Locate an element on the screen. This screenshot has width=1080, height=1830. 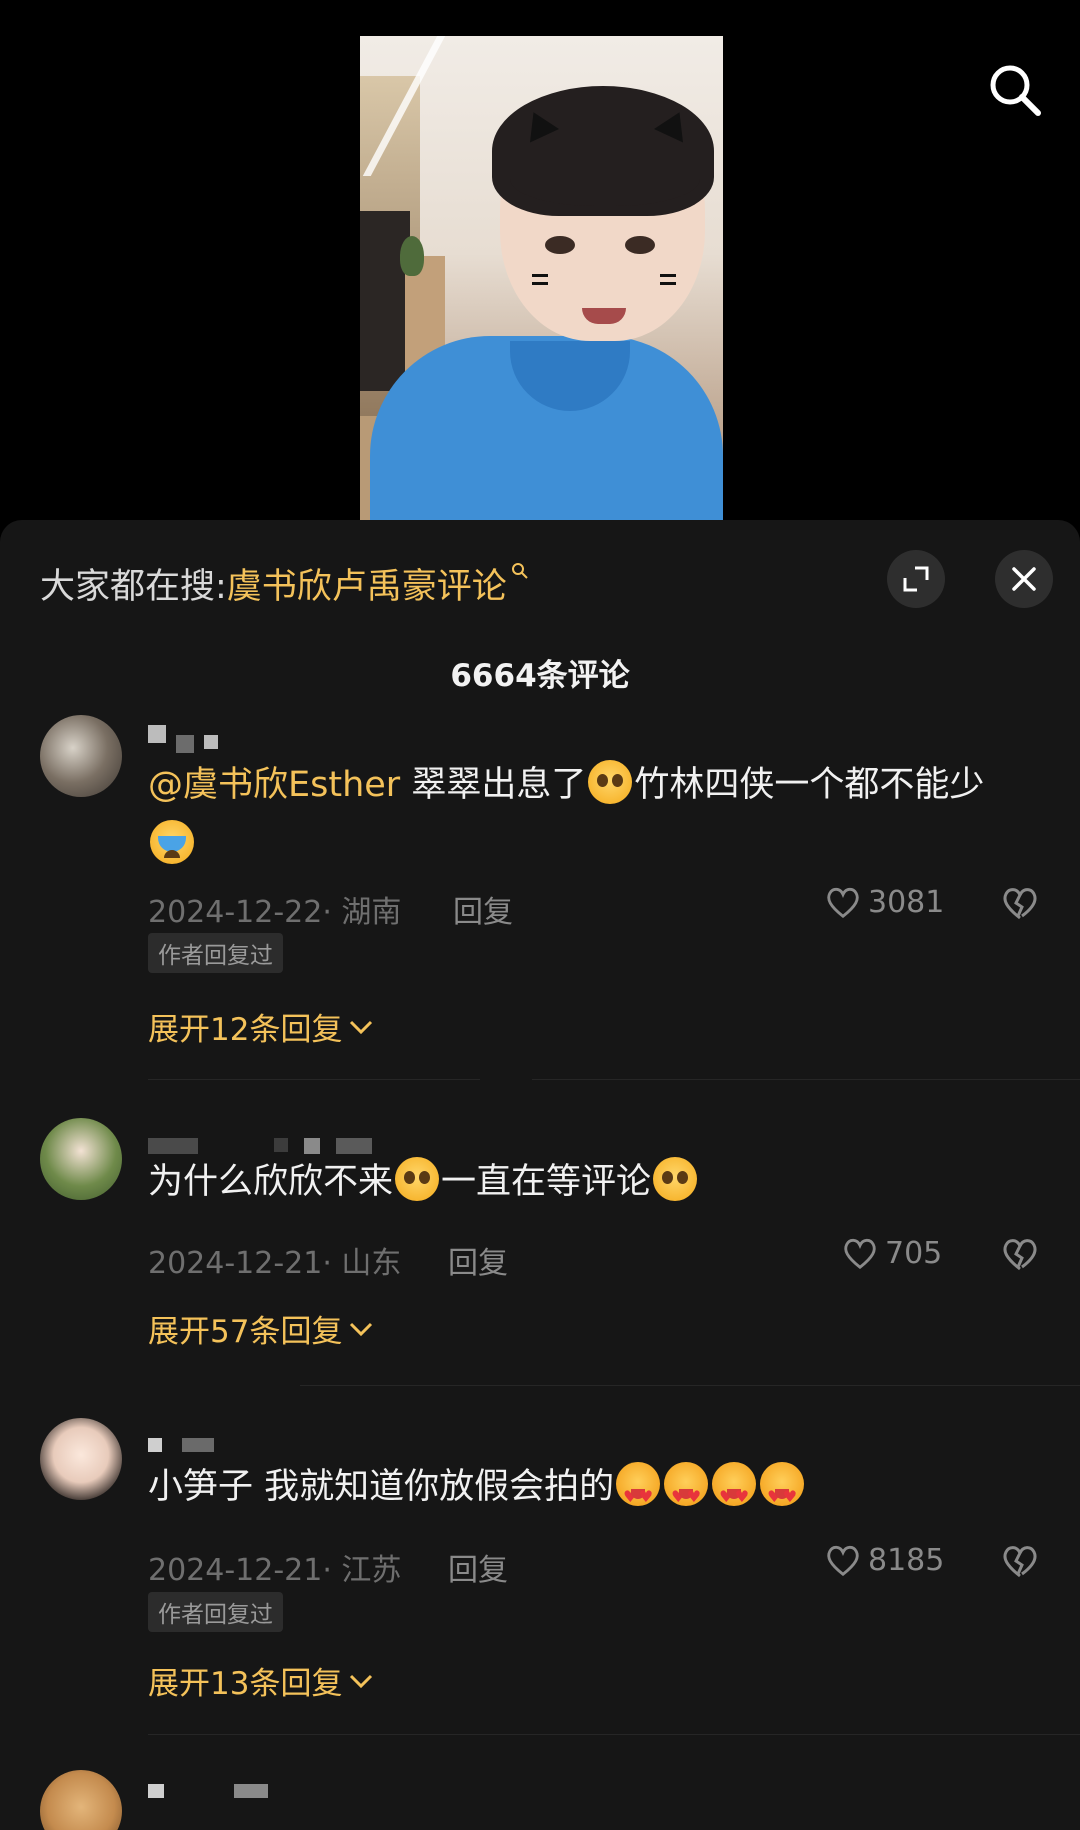
expand-icon is located at coordinates (916, 579).